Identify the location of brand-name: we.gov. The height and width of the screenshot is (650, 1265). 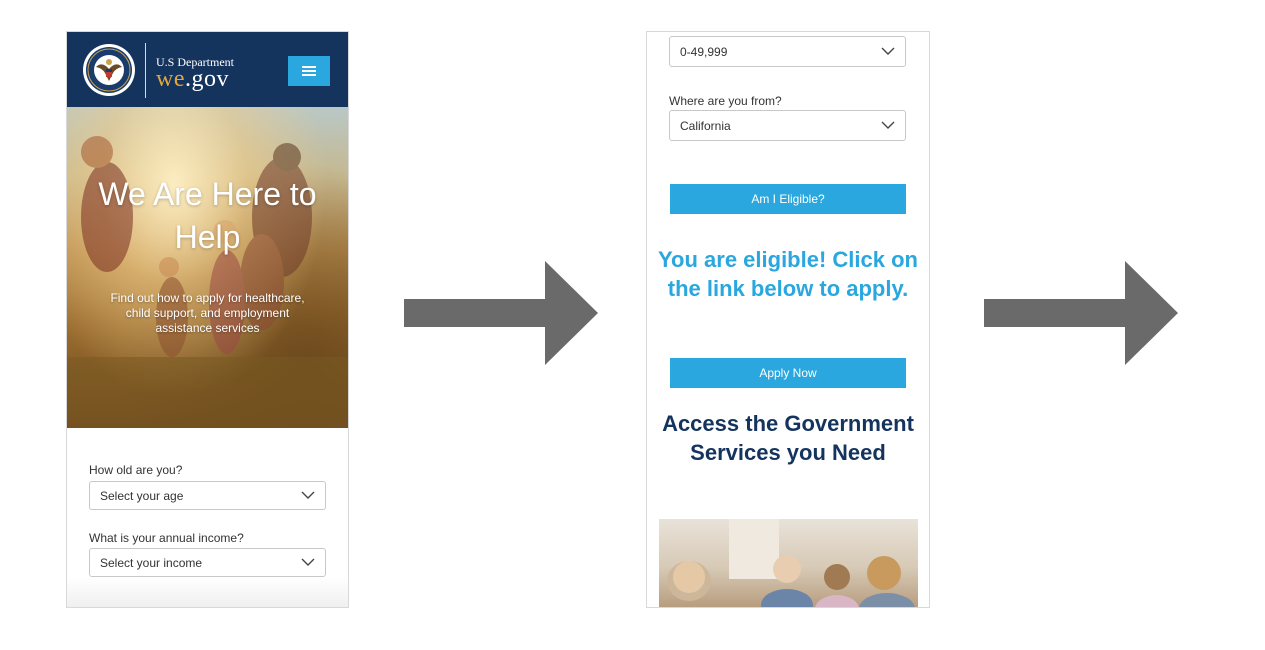
(192, 79).